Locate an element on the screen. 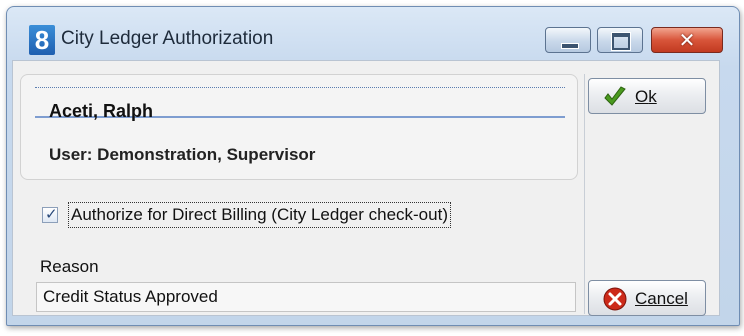 This screenshot has height=336, width=744. ok-label: Ok is located at coordinates (646, 96).